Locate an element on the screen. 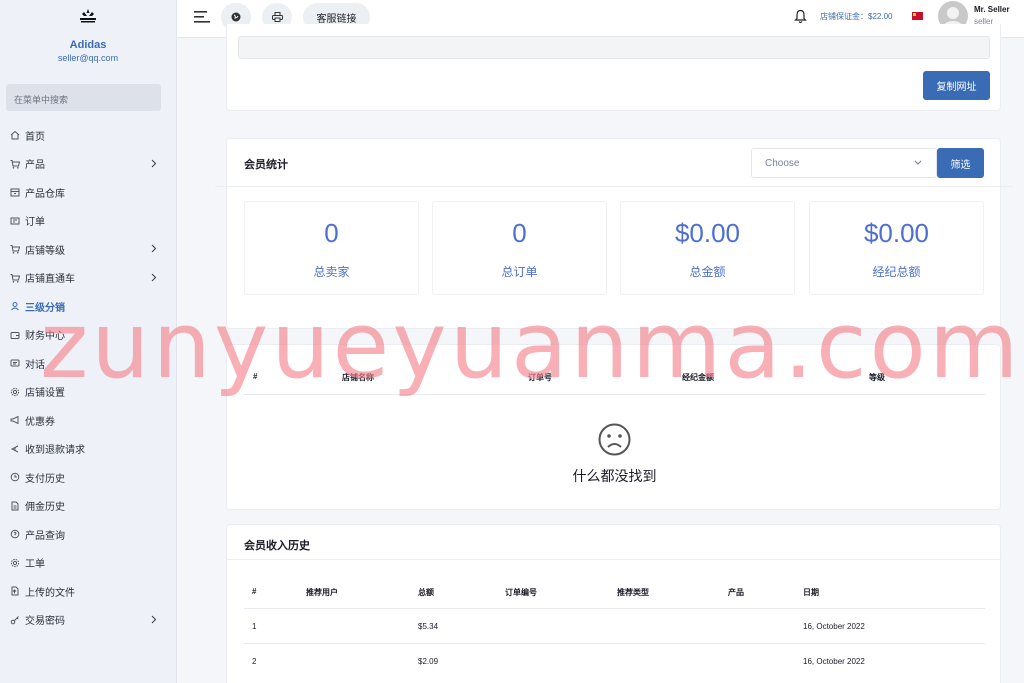  stat-label: 经纪总额 is located at coordinates (896, 272).